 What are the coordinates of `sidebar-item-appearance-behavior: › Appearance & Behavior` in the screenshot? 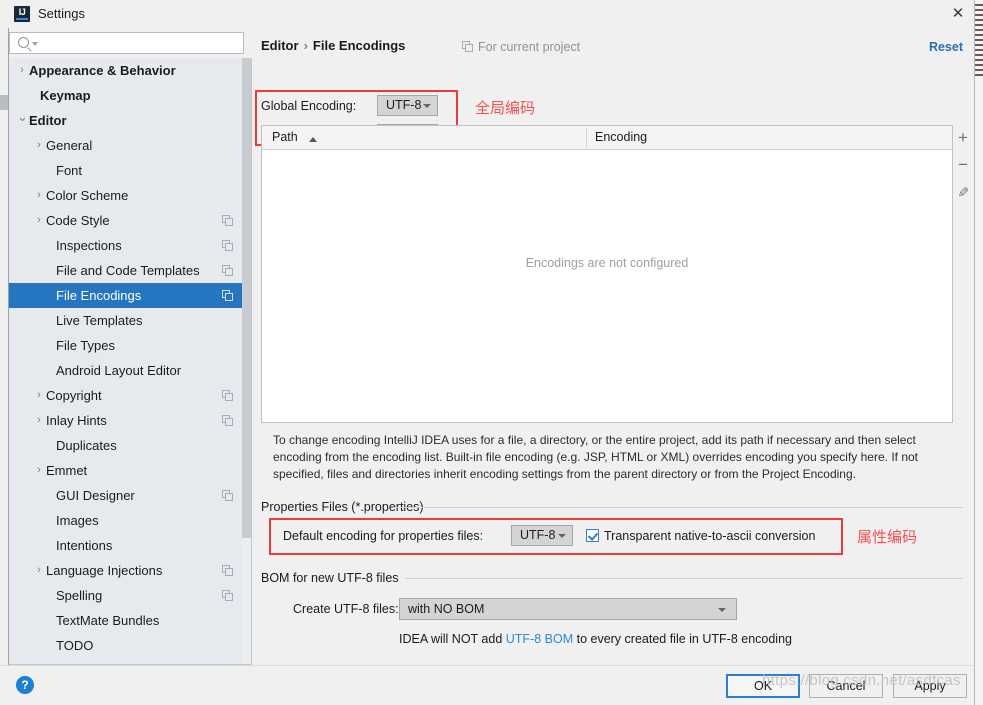 It's located at (125, 70).